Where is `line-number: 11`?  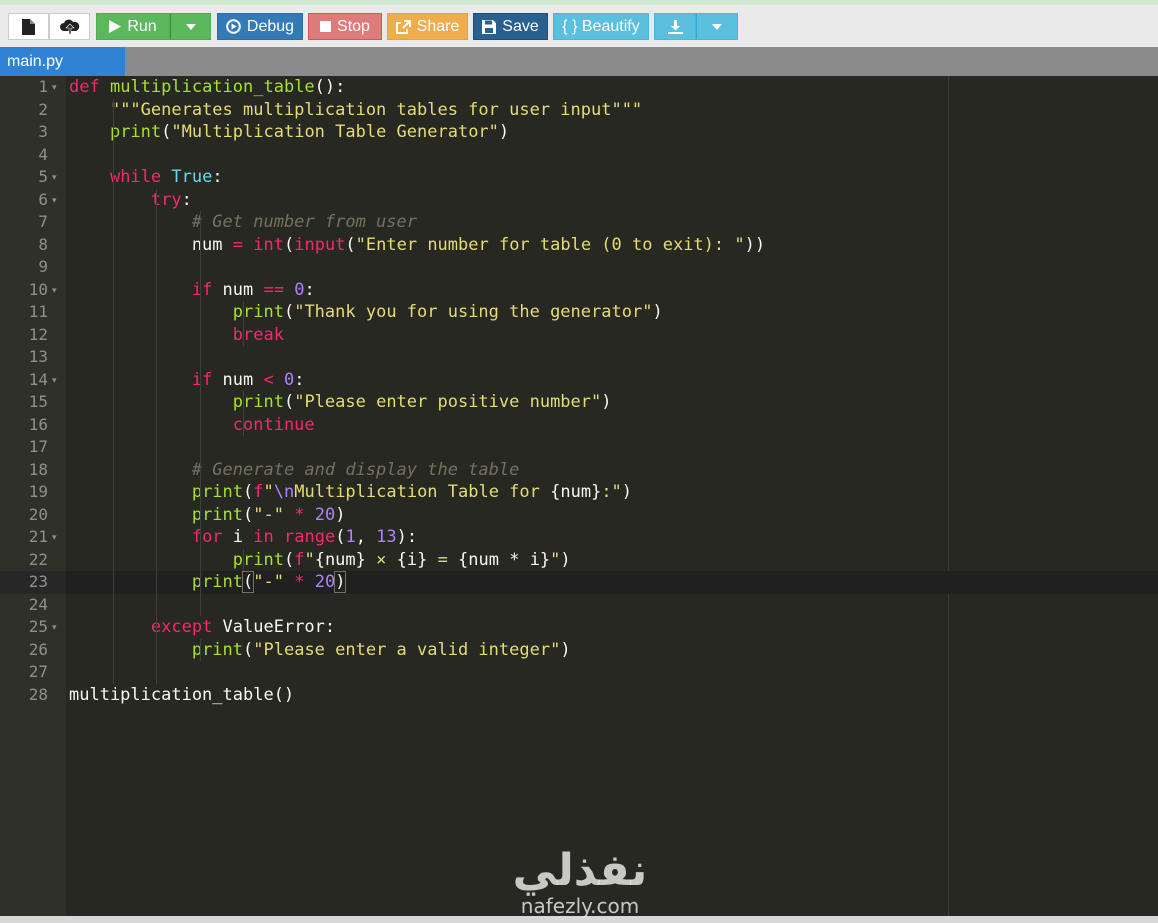
line-number: 11 is located at coordinates (38, 311).